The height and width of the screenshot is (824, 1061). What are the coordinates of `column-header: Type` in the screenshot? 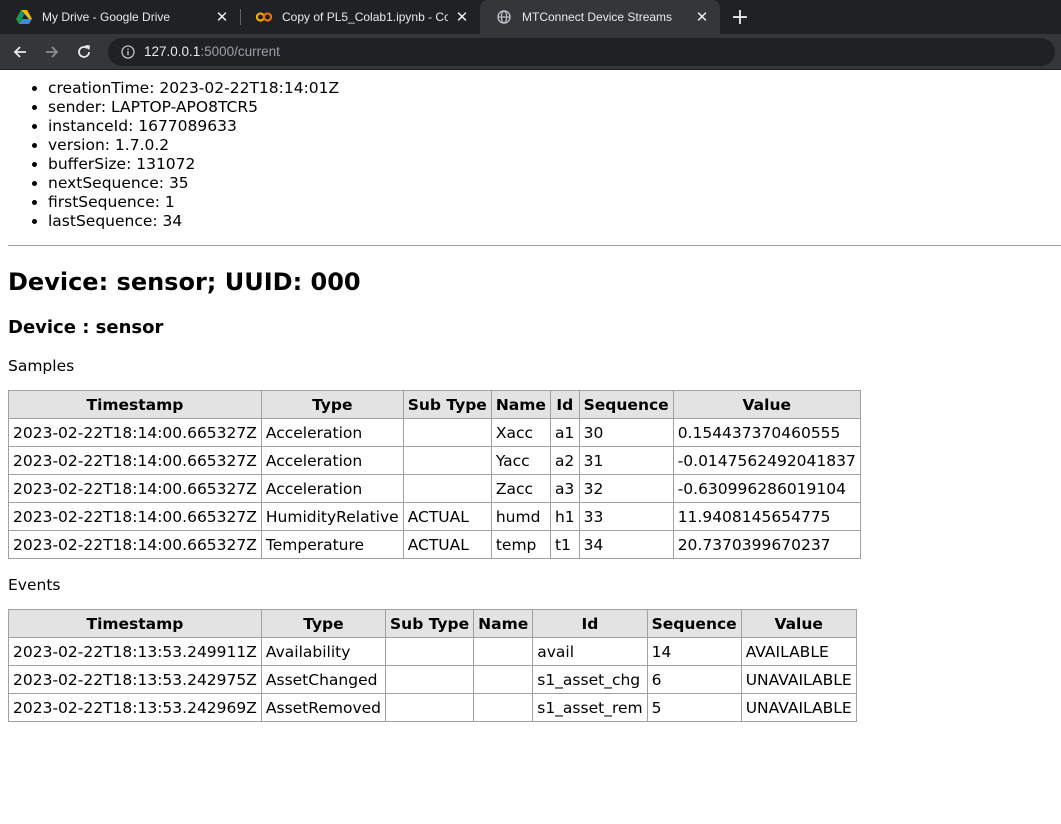 It's located at (332, 404).